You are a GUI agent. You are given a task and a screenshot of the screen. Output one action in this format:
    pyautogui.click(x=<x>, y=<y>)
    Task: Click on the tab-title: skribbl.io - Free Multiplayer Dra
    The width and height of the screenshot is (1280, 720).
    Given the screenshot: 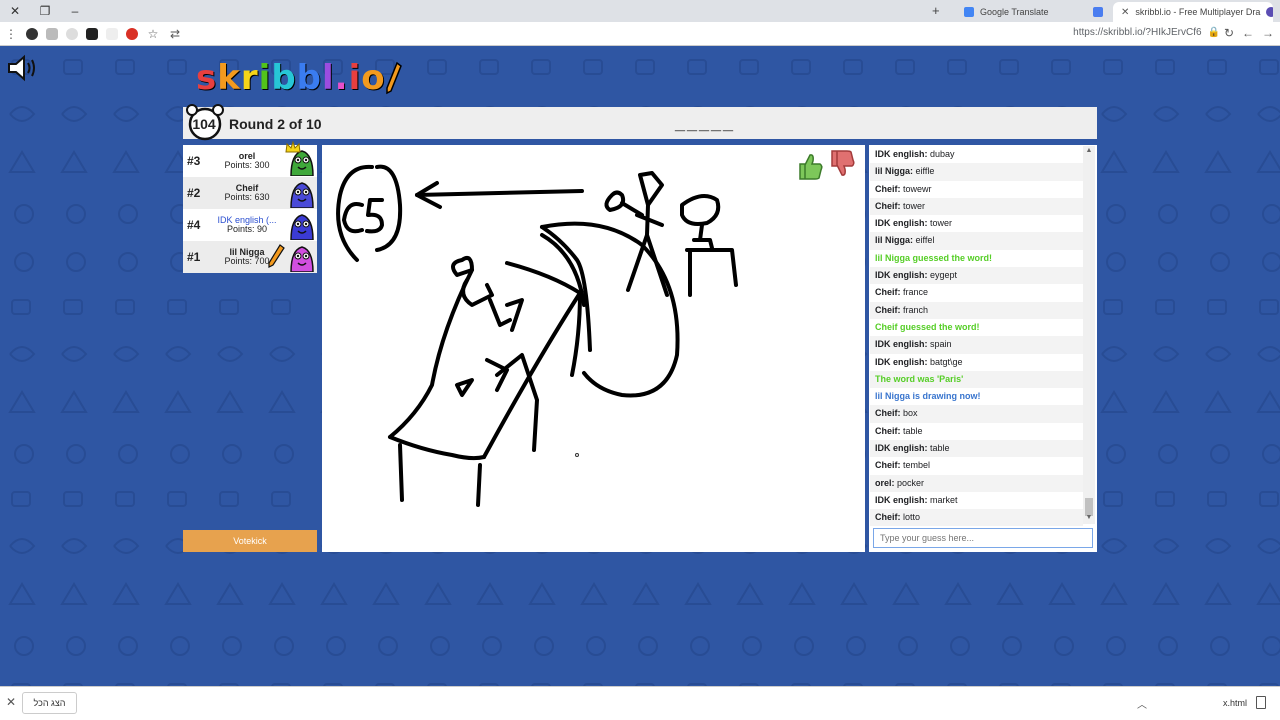 What is the action you would take?
    pyautogui.click(x=1198, y=12)
    